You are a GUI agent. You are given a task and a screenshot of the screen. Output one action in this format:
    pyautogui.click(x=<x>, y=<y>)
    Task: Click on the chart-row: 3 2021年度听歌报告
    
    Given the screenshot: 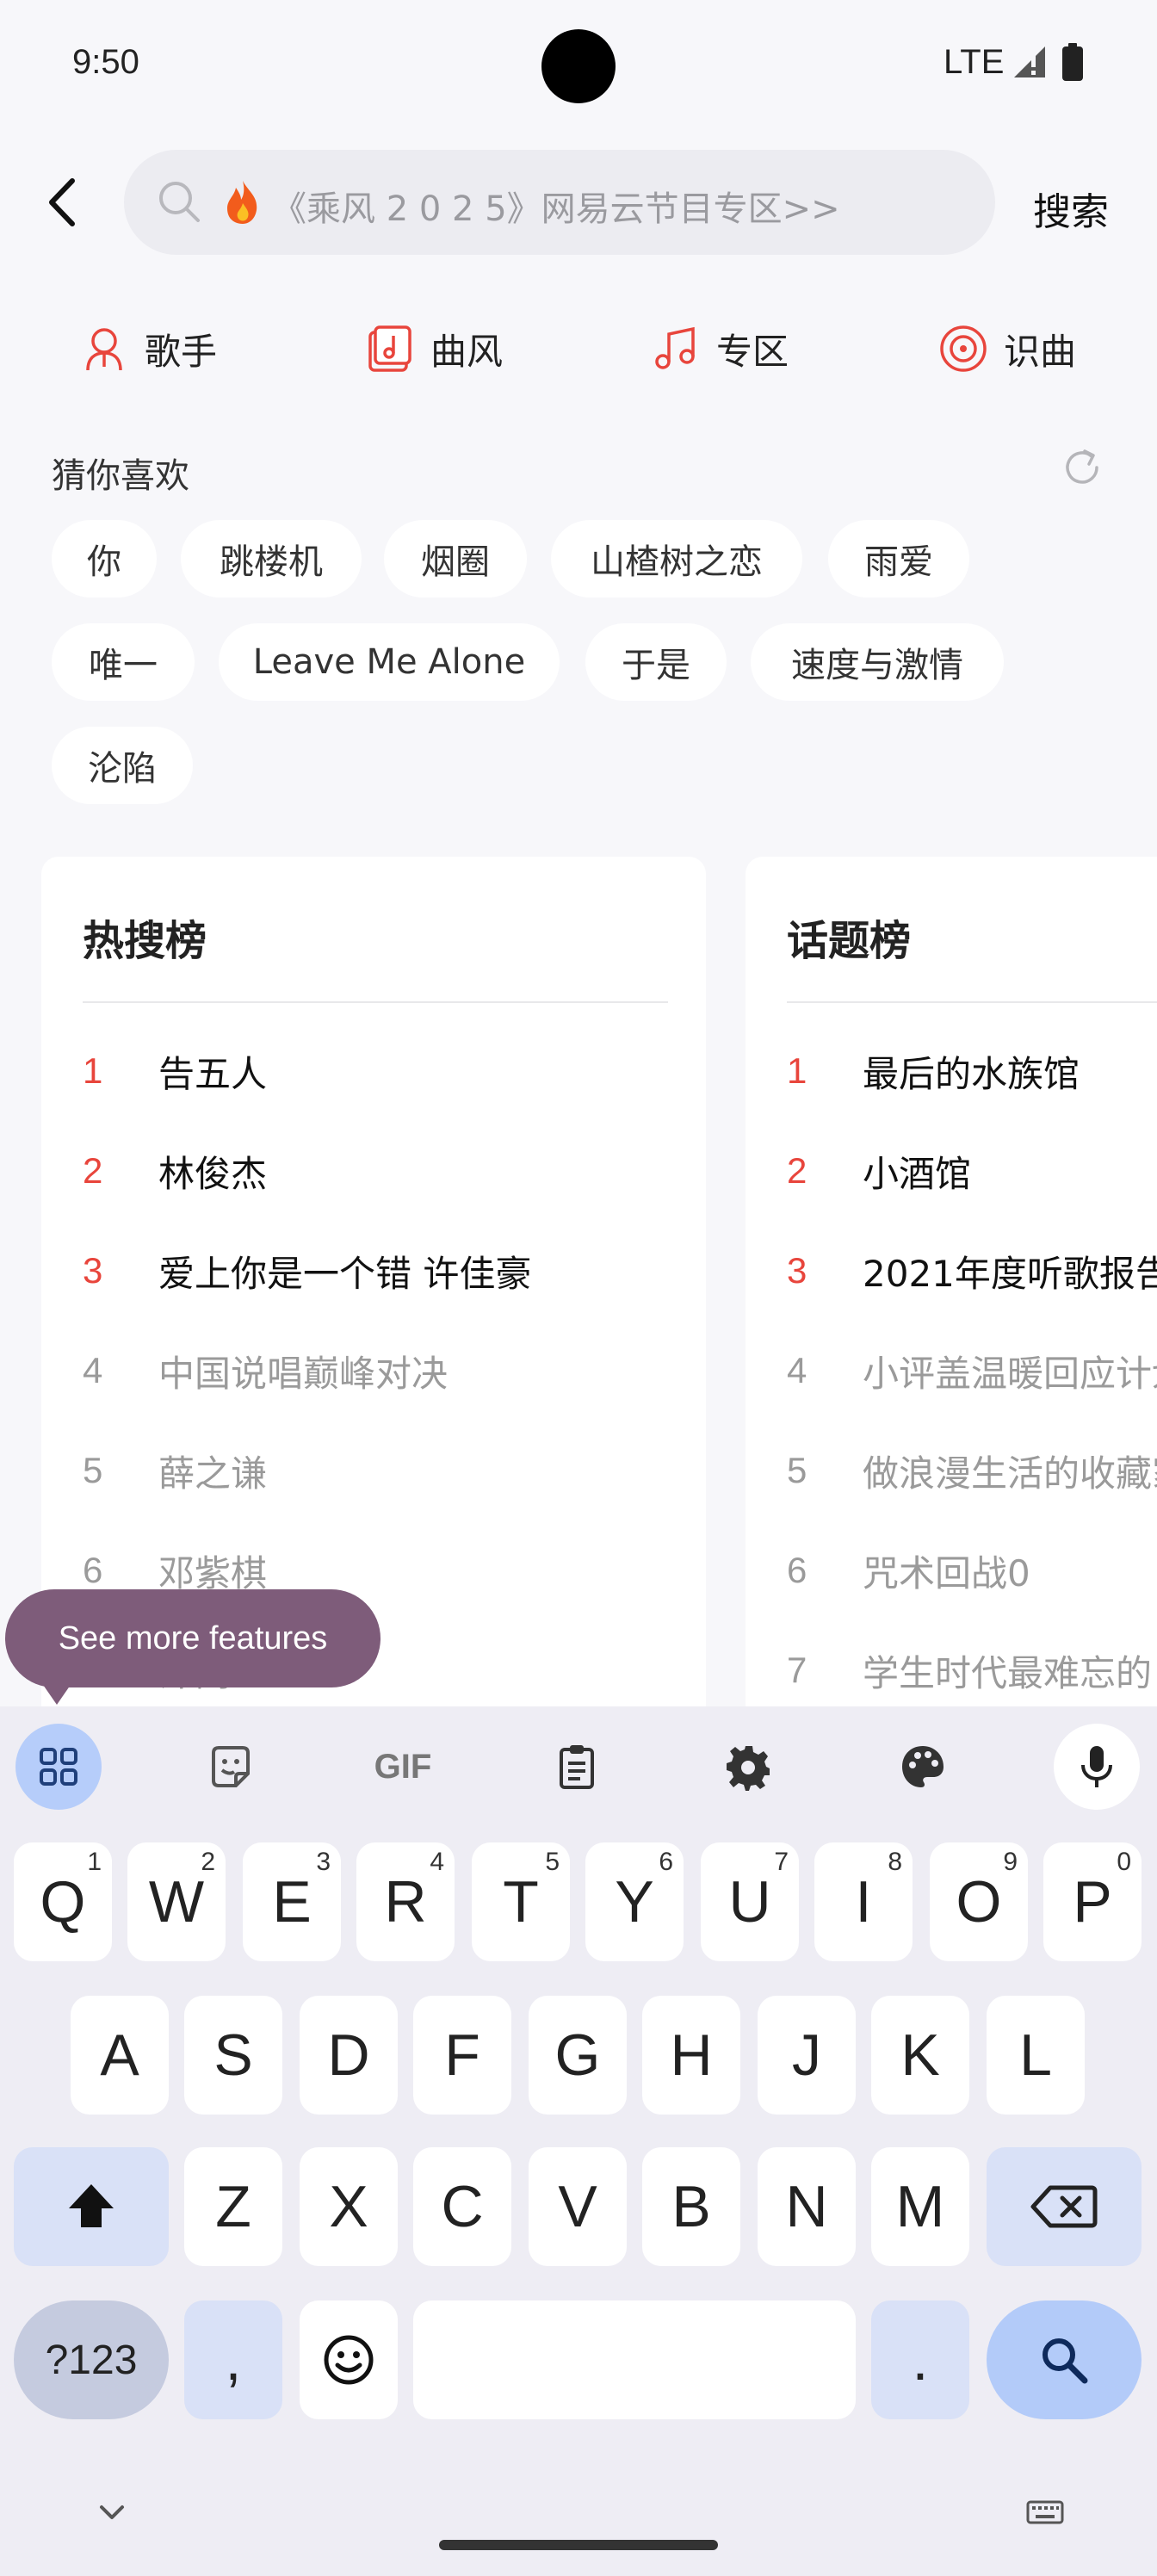 What is the action you would take?
    pyautogui.click(x=972, y=1271)
    